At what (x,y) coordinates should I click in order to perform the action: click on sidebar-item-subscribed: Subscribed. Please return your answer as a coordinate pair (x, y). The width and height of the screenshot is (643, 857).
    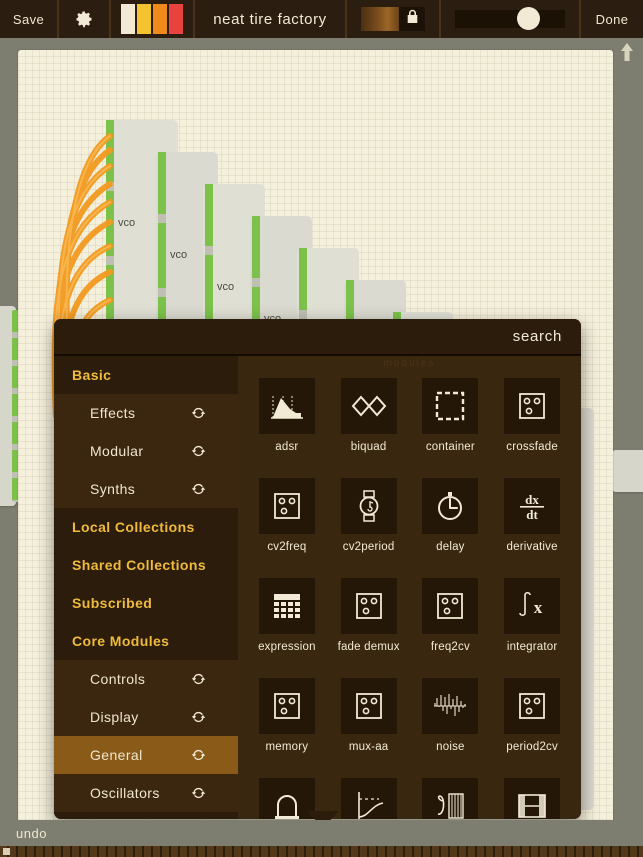
    Looking at the image, I should click on (146, 603).